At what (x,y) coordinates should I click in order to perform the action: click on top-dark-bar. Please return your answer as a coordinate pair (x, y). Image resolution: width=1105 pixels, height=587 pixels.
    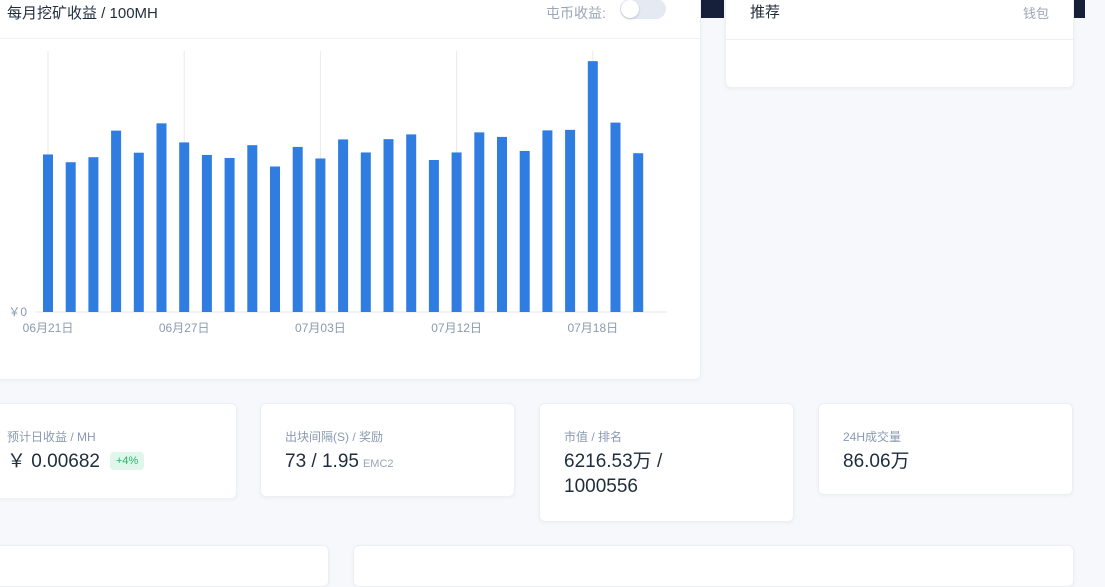
    Looking at the image, I should click on (712, 9).